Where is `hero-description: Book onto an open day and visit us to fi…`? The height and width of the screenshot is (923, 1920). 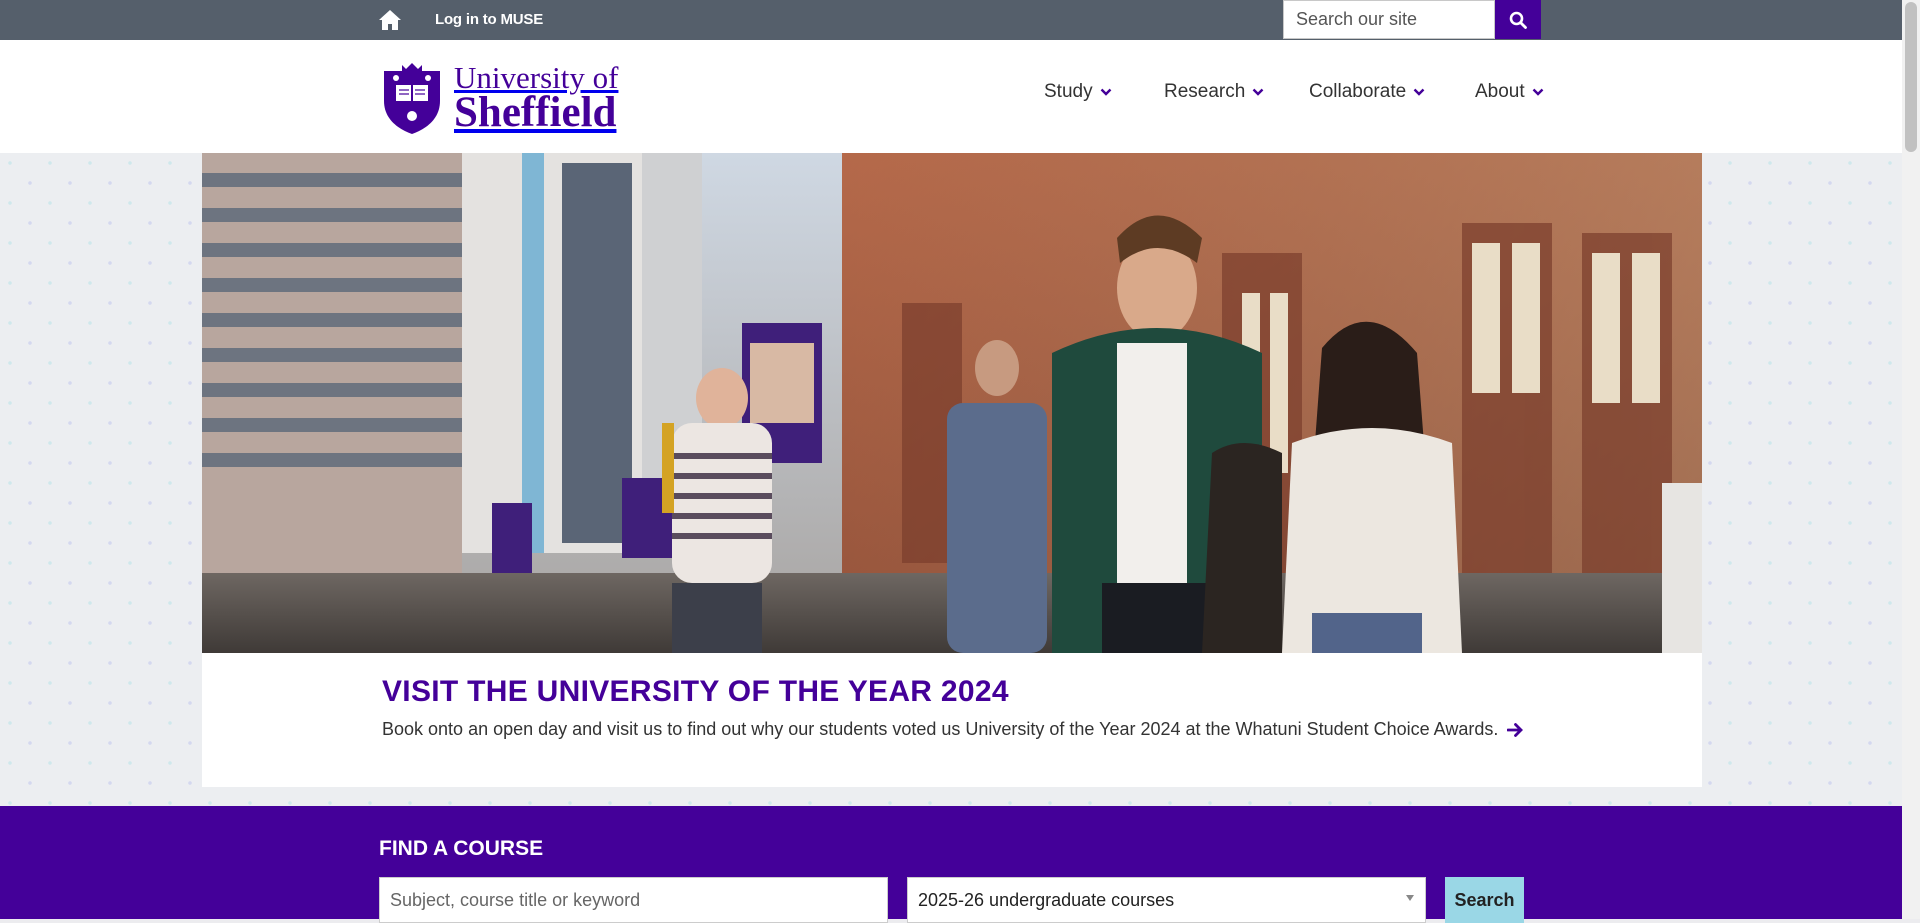 hero-description: Book onto an open day and visit us to fi… is located at coordinates (953, 729).